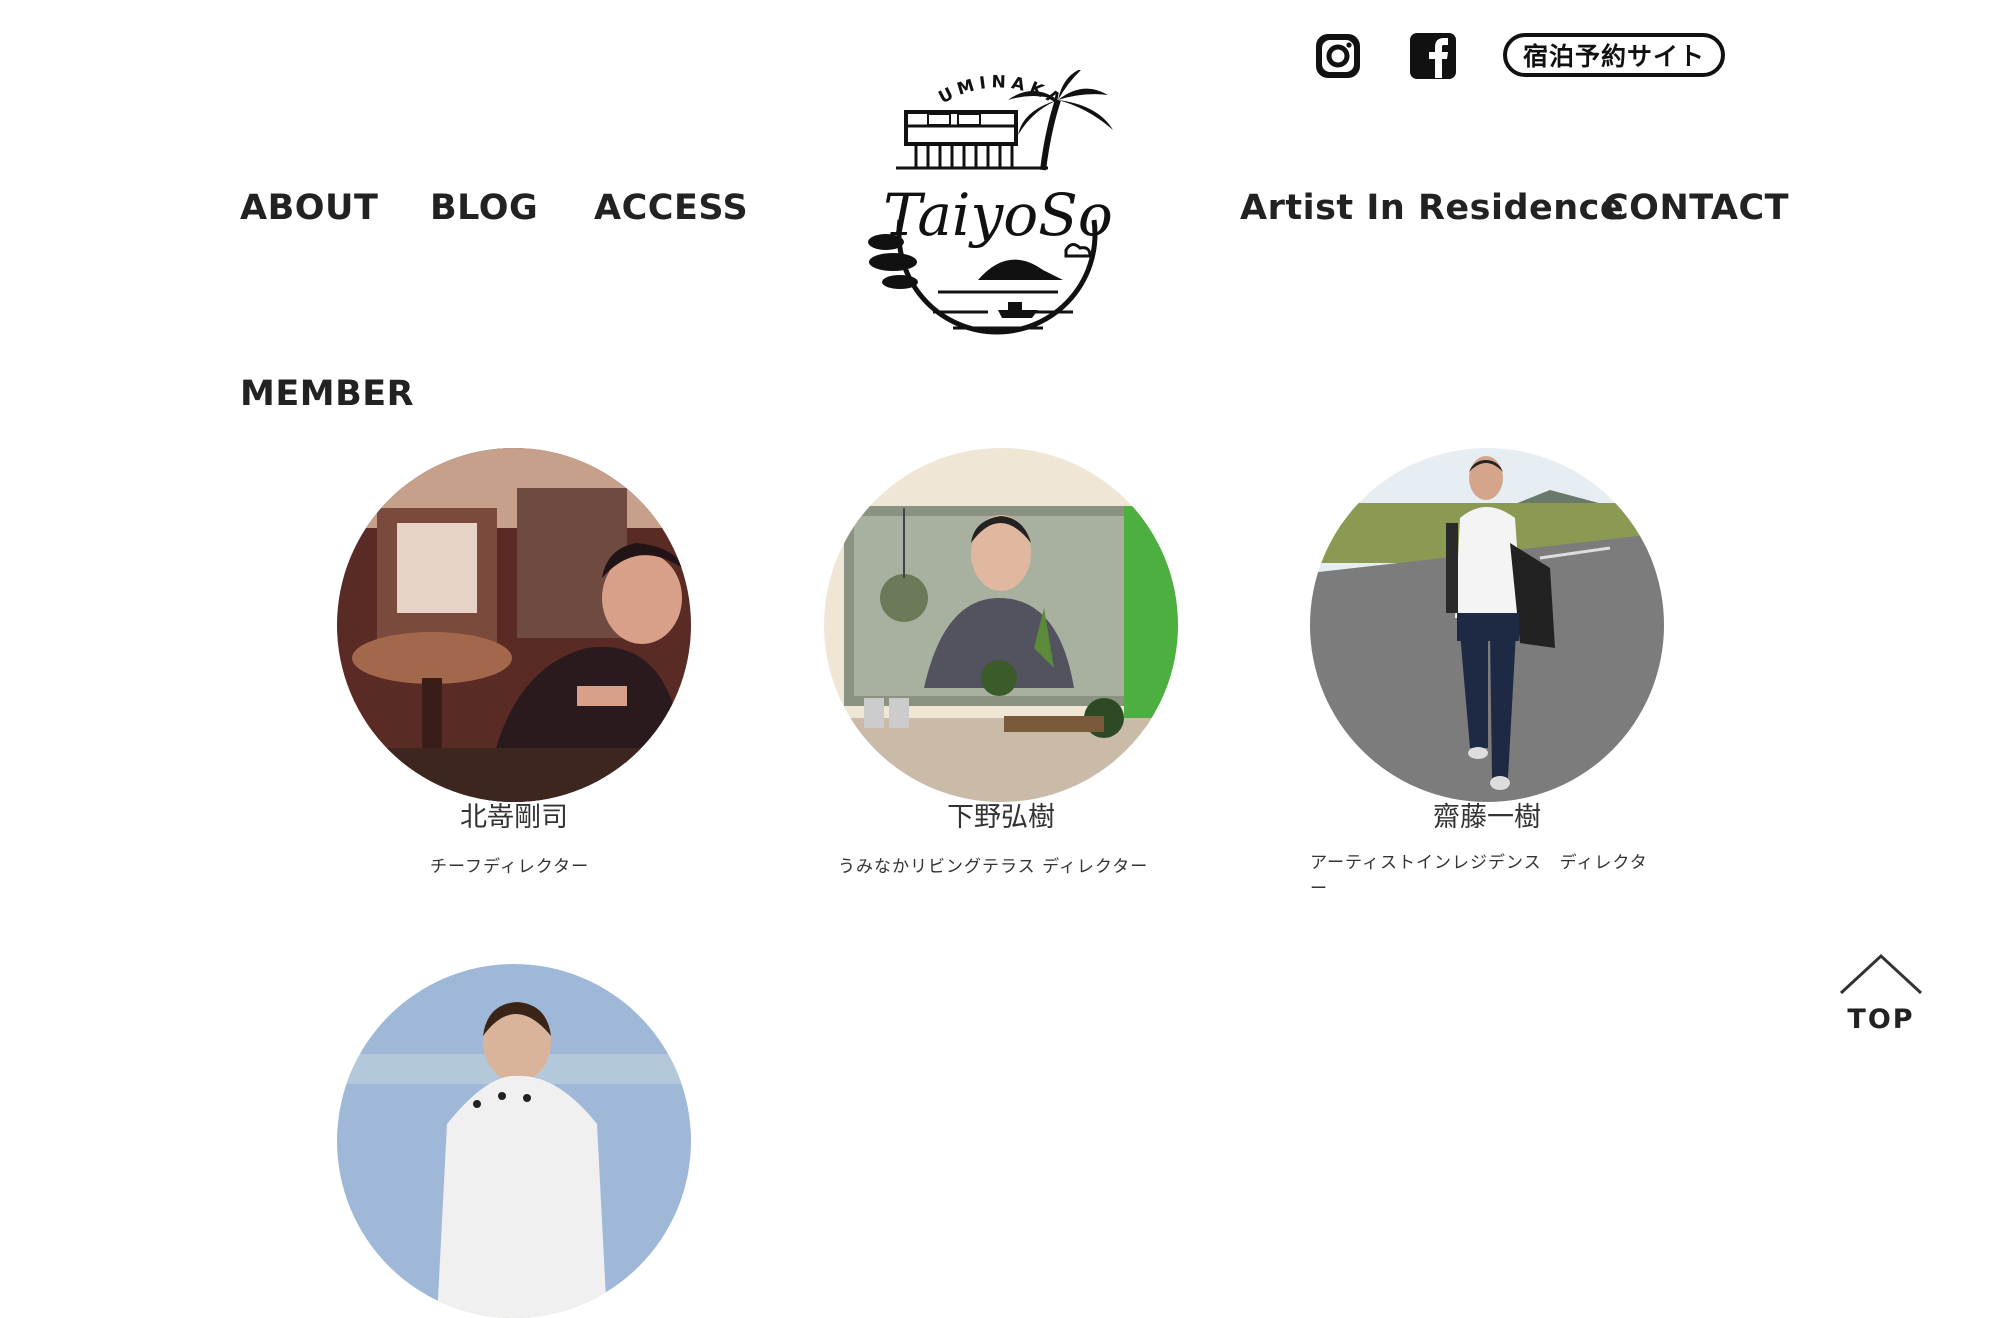  I want to click on member-role: うみなかリビングテラス ディレクター, so click(993, 867).